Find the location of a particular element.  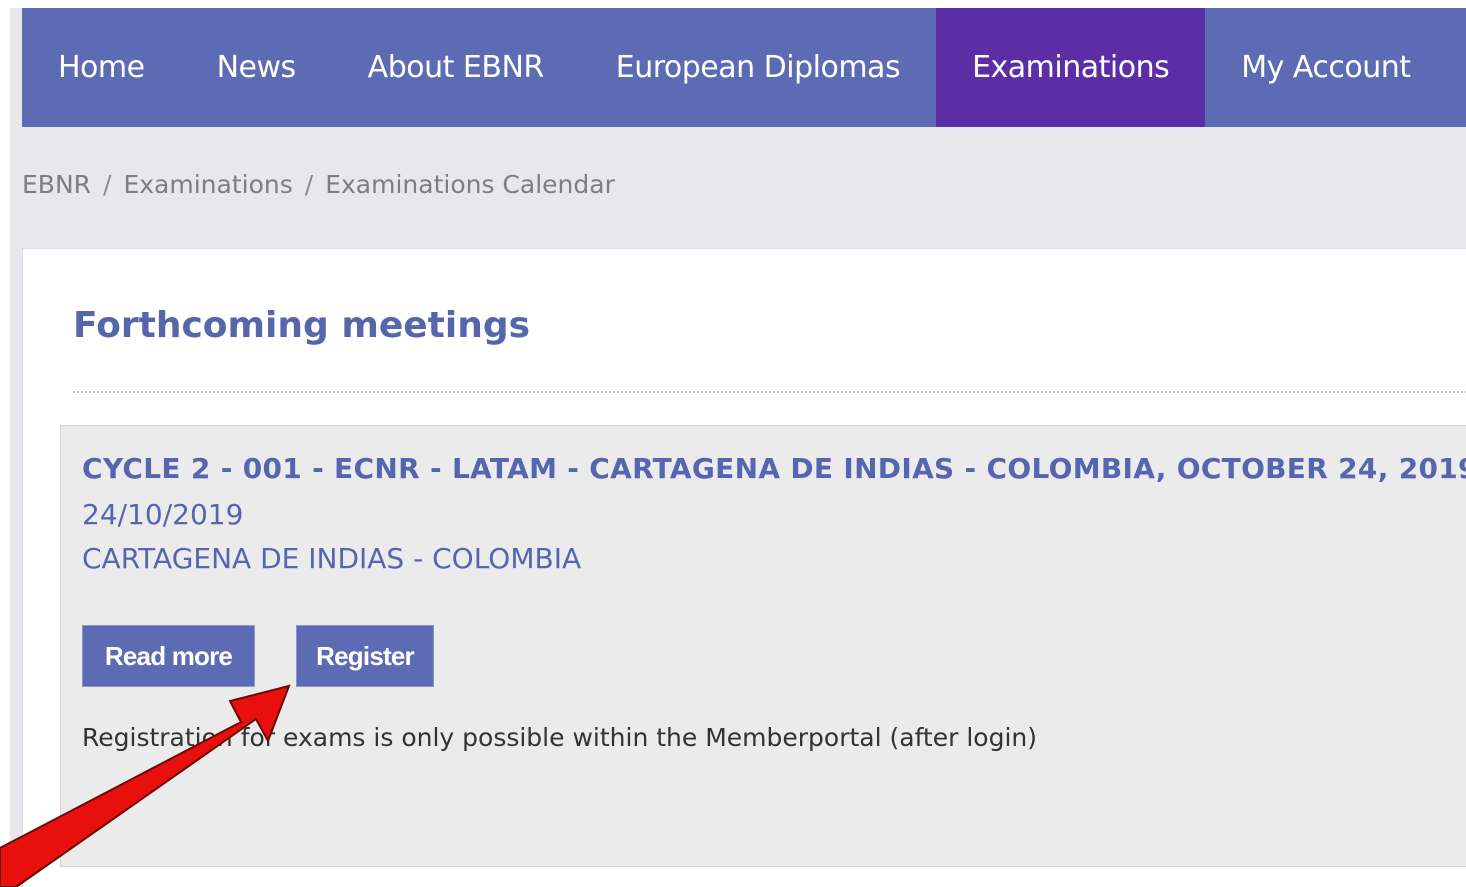

top-strip is located at coordinates (733, 4).